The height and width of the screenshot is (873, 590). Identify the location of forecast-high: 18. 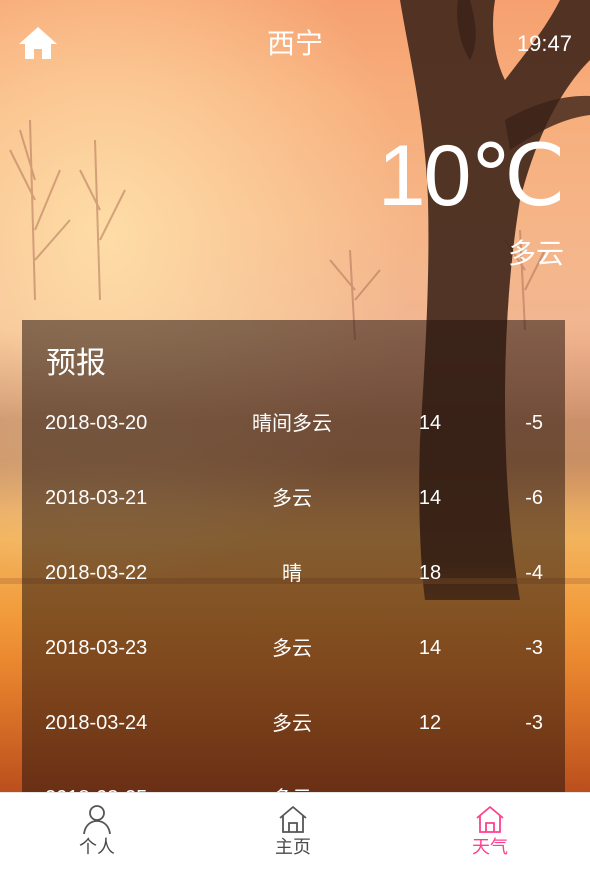
(430, 573).